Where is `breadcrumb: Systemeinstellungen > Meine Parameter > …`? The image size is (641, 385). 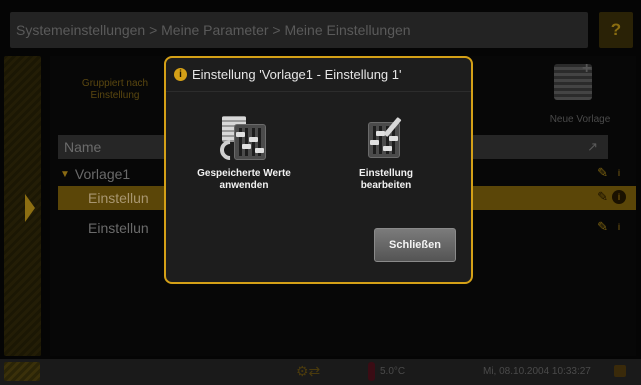
breadcrumb: Systemeinstellungen > Meine Parameter > … is located at coordinates (213, 30).